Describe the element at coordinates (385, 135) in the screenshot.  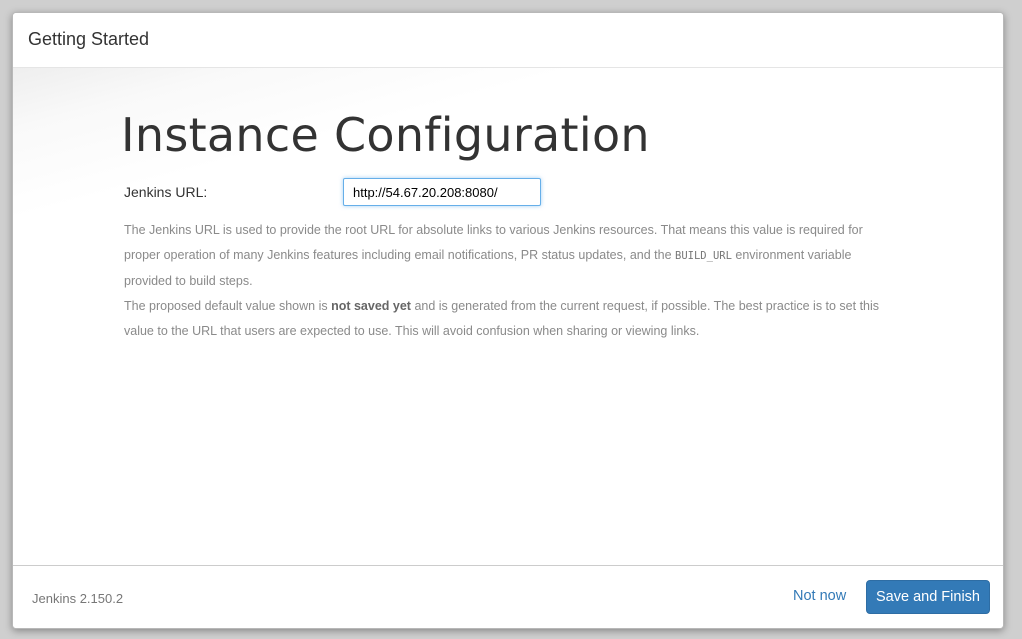
I see `page-title: Instance Configuration` at that location.